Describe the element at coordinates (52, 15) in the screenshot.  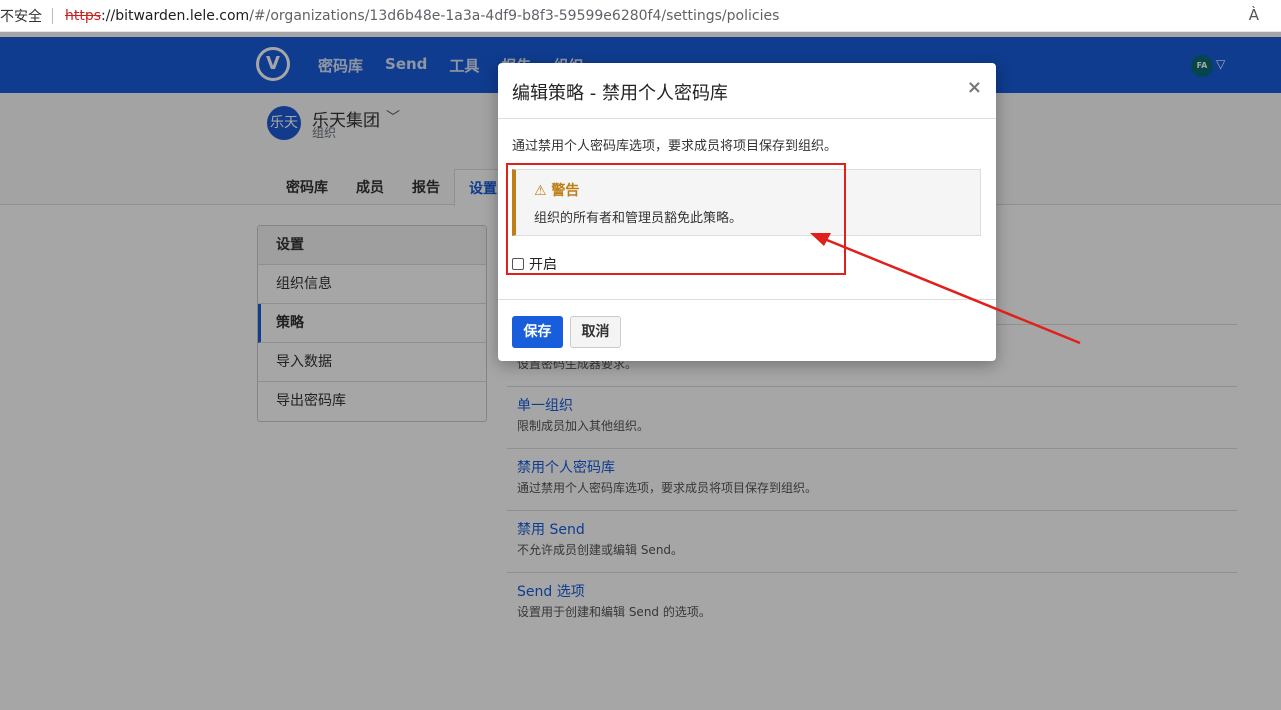
I see `divider` at that location.